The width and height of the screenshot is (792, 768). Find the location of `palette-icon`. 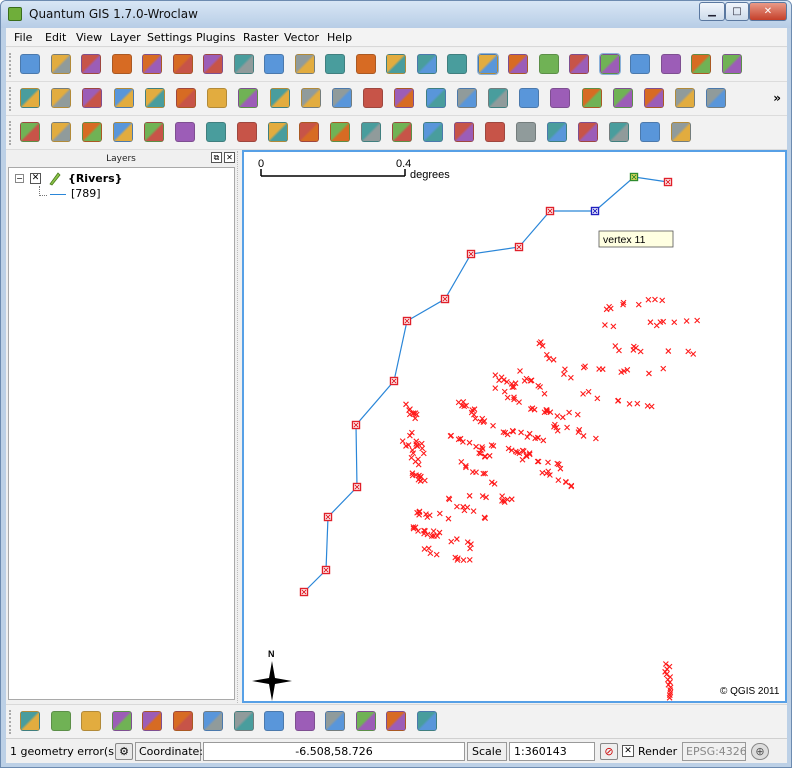

palette-icon is located at coordinates (304, 721).